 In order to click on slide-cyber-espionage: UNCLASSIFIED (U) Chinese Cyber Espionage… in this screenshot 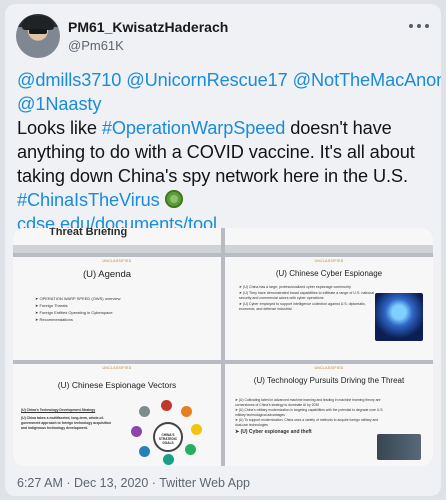, I will do `click(329, 308)`.